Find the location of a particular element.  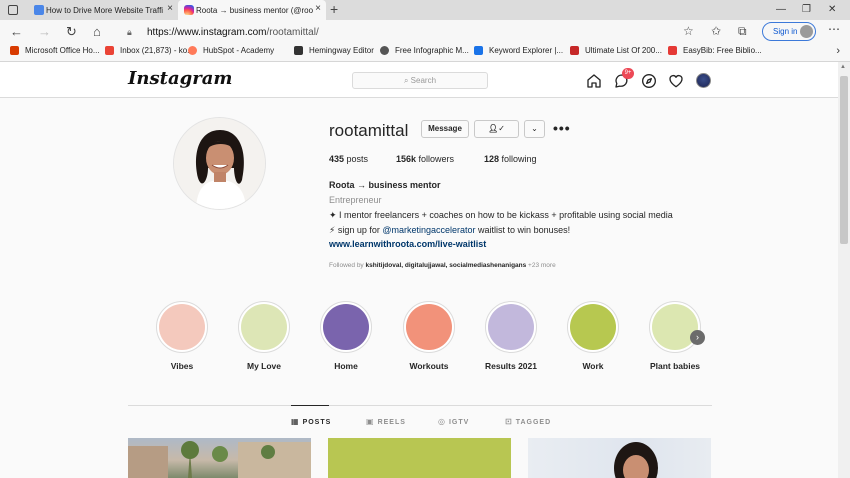

close-window-icon: ✕ is located at coordinates (832, 10).